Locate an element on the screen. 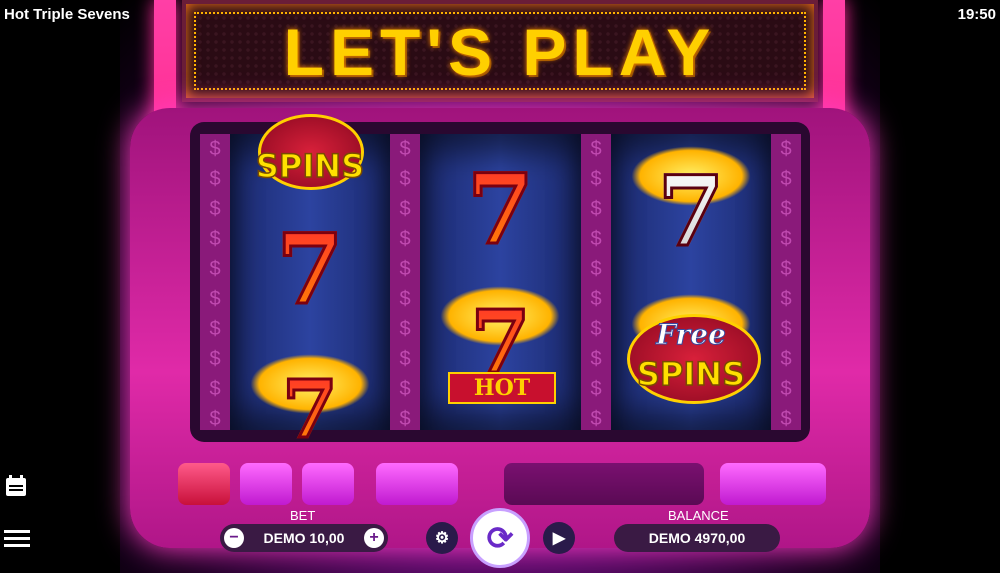  coin-slot-panel is located at coordinates (604, 484).